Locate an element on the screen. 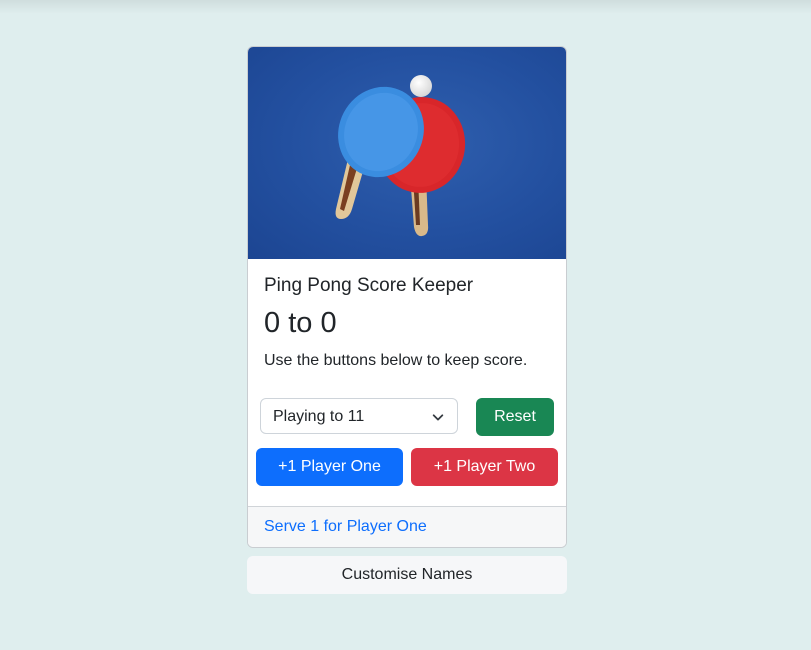 This screenshot has height=650, width=811. card-footer: Serve 1 for Player One is located at coordinates (407, 526).